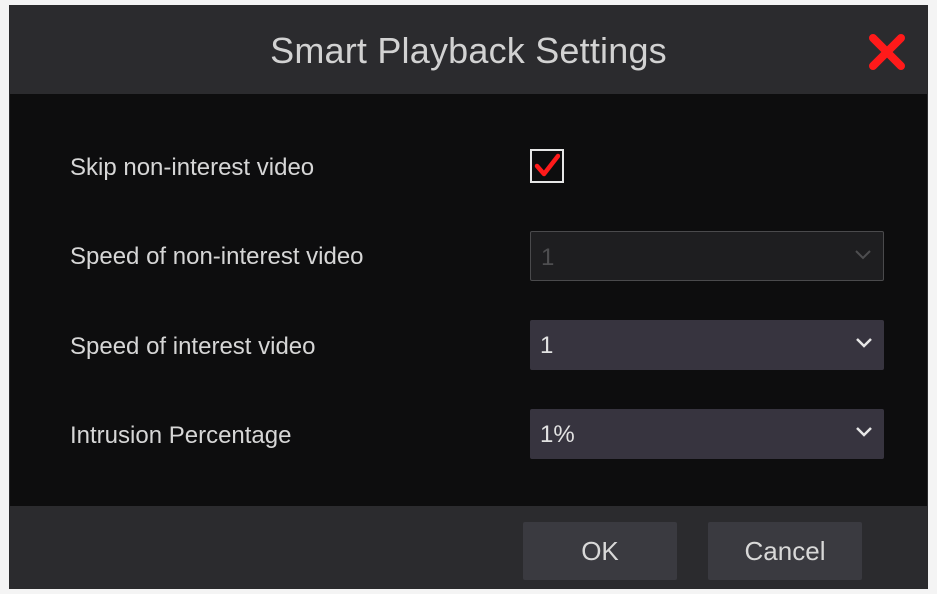 This screenshot has width=937, height=594. Describe the element at coordinates (547, 345) in the screenshot. I see `speed-interest-value: 1` at that location.